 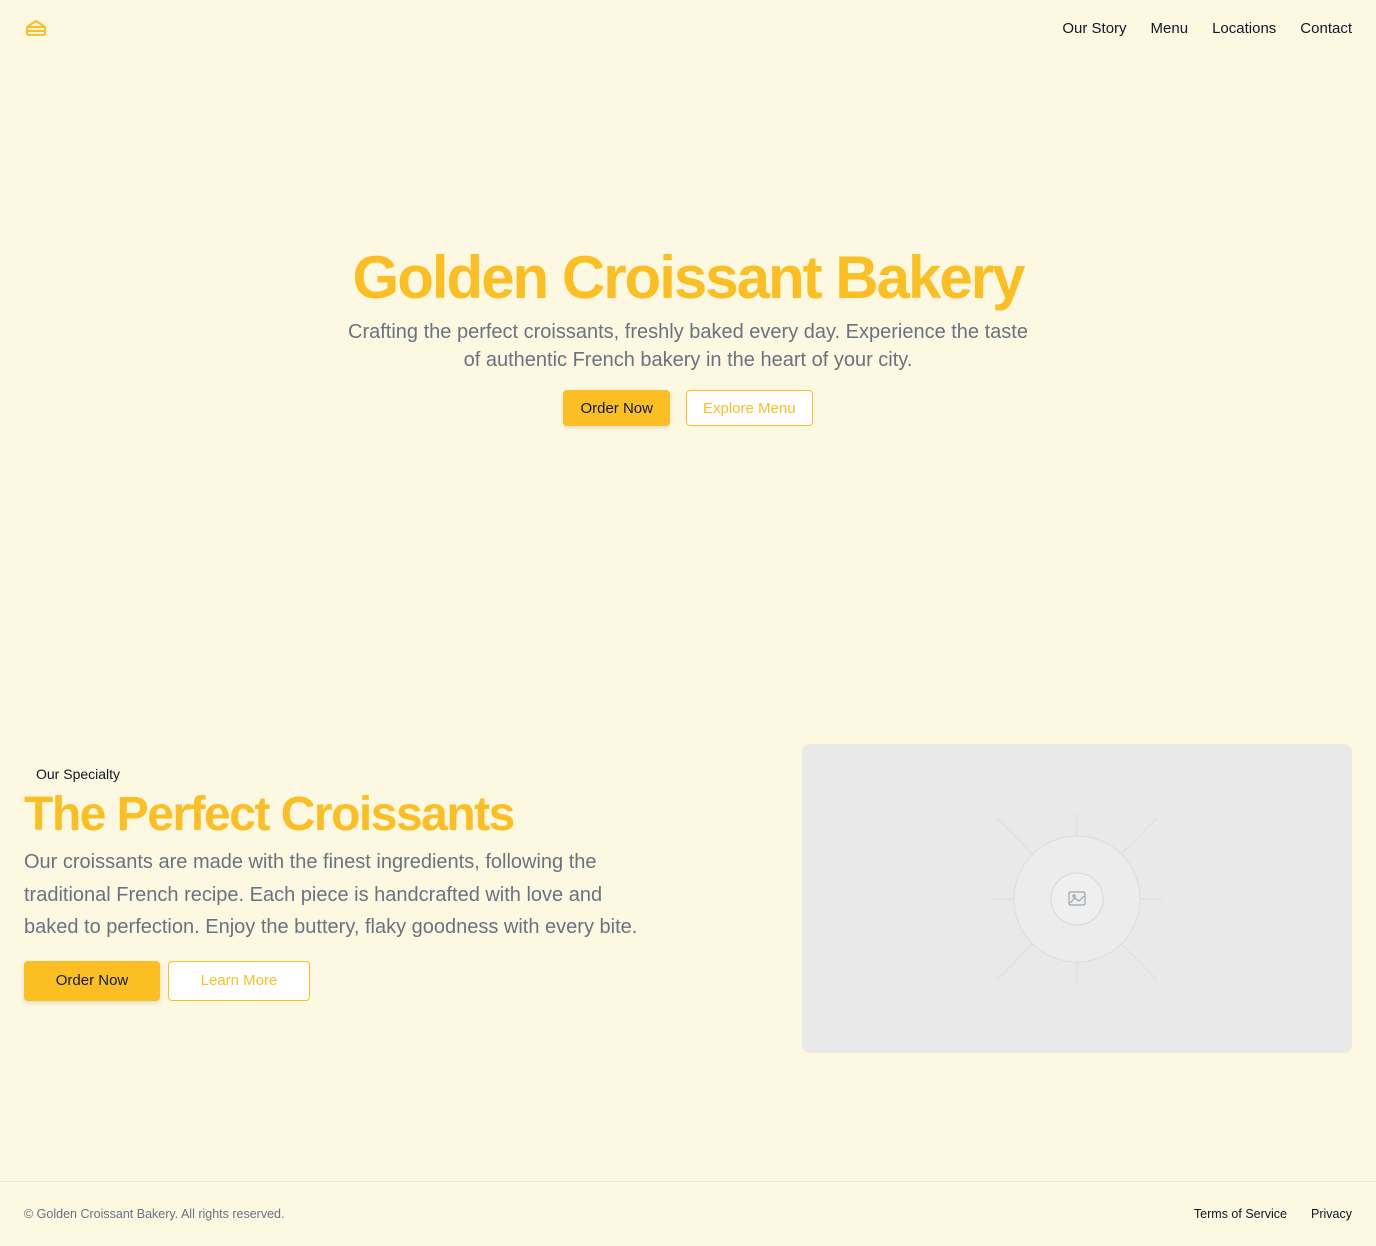 What do you see at coordinates (92, 980) in the screenshot?
I see `specialty-order-now-button: Order Now` at bounding box center [92, 980].